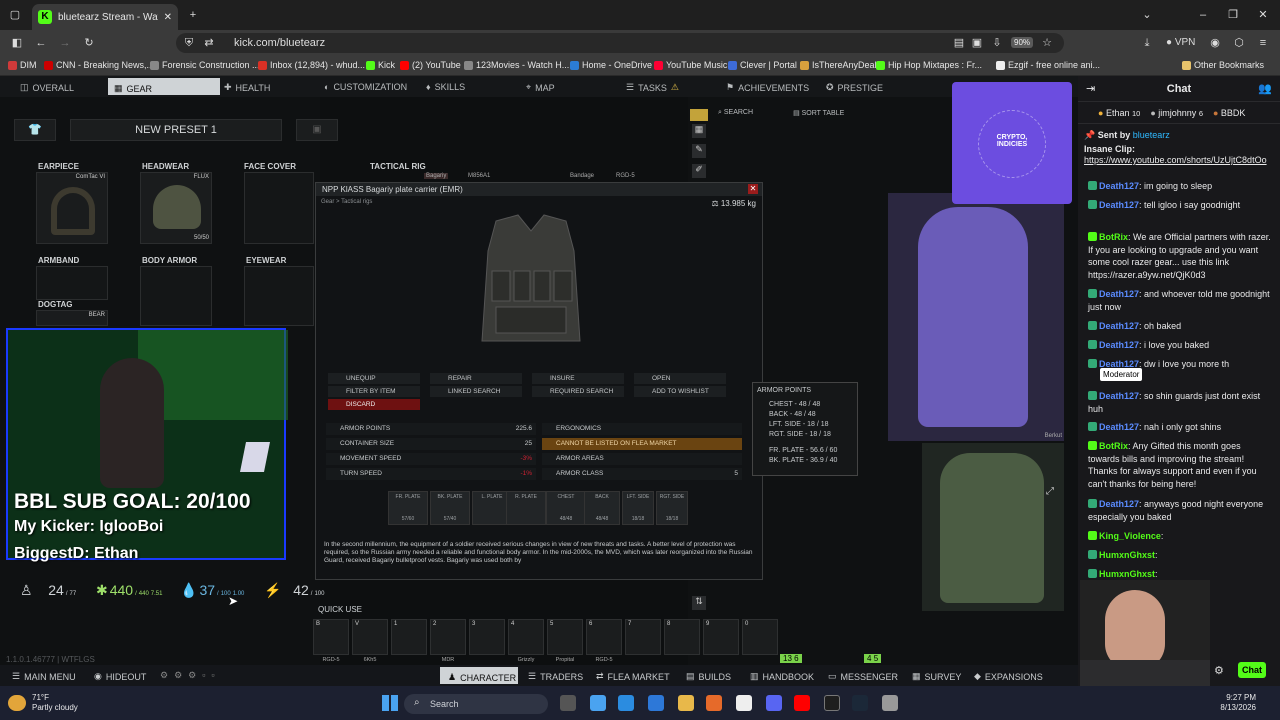 This screenshot has width=1280, height=720. I want to click on bookmark-item: Kick, so click(380, 65).